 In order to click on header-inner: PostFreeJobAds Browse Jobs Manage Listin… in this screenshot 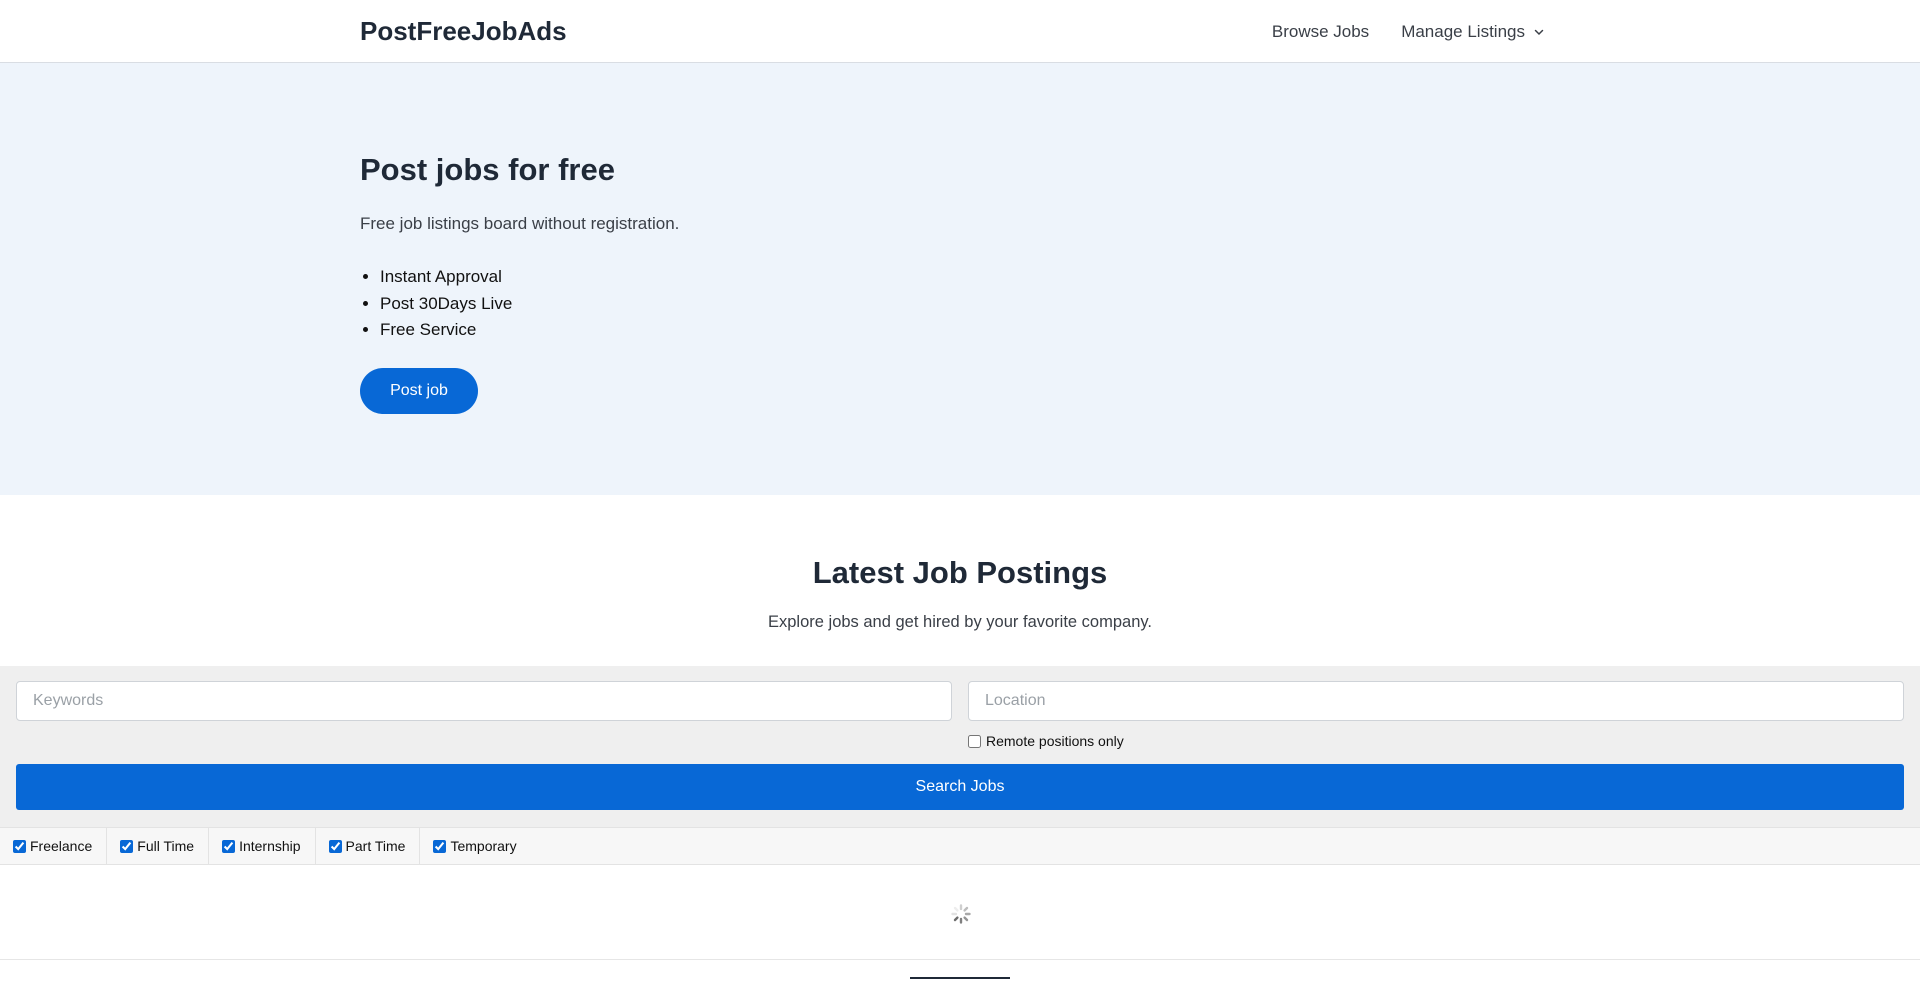, I will do `click(952, 31)`.